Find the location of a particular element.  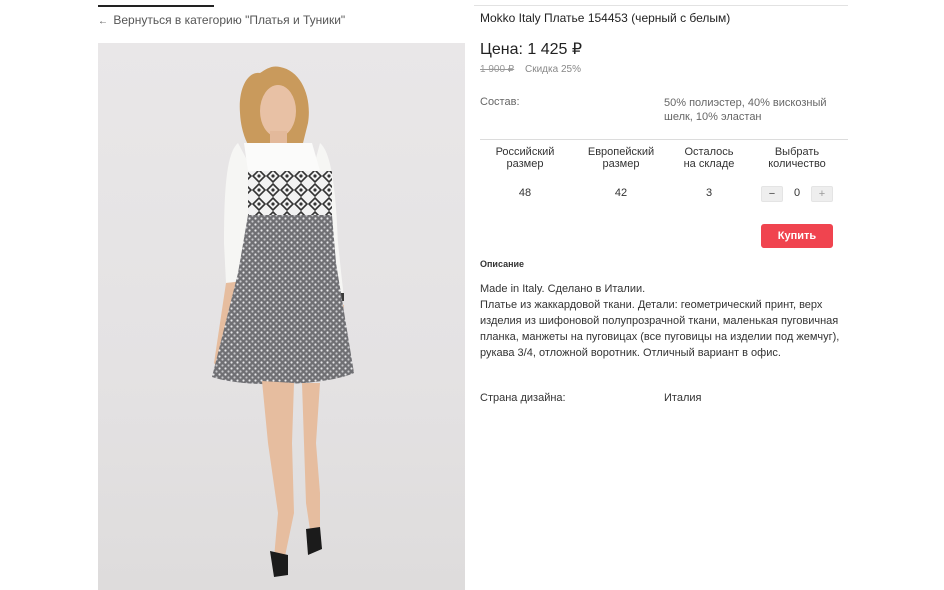

header-stock: Осталось на складе is located at coordinates (709, 158).